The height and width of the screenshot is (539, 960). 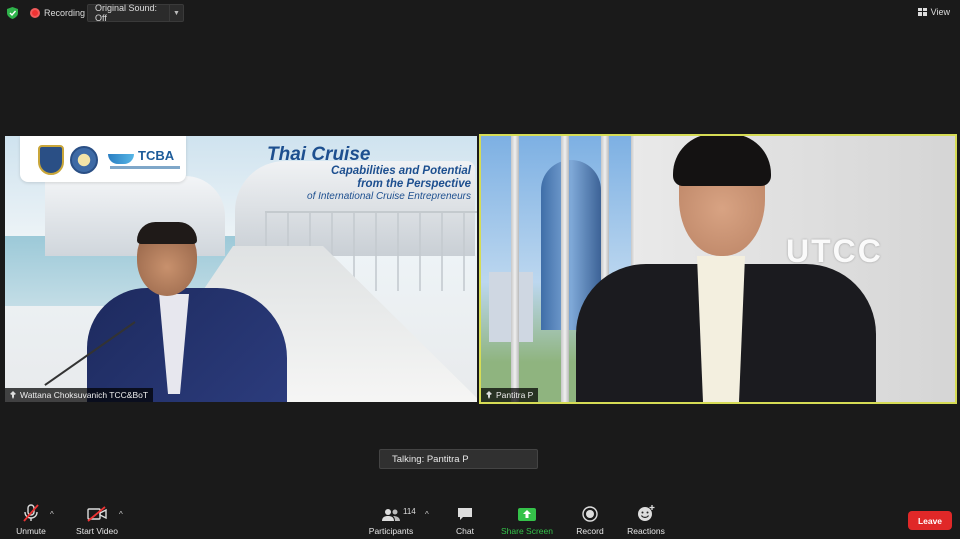 What do you see at coordinates (97, 511) in the screenshot?
I see `video-off-icon` at bounding box center [97, 511].